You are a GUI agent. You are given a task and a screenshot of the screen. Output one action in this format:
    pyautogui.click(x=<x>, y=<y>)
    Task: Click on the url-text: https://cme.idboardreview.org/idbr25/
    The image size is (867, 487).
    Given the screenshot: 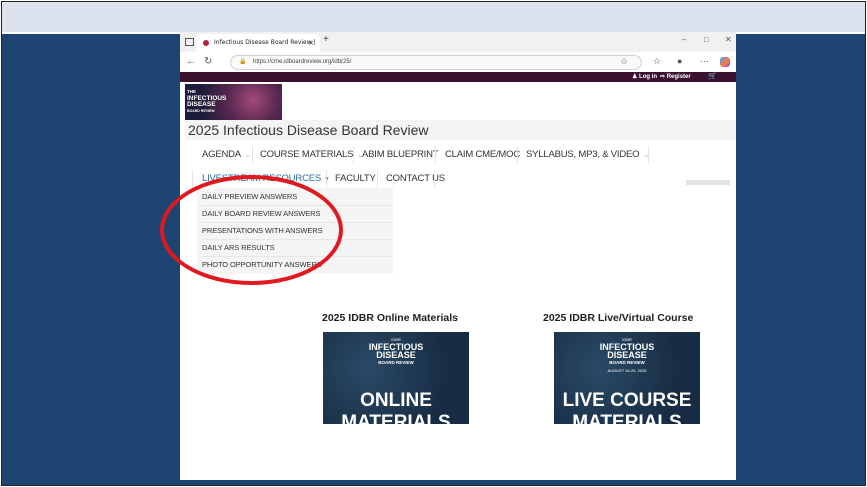 What is the action you would take?
    pyautogui.click(x=302, y=62)
    